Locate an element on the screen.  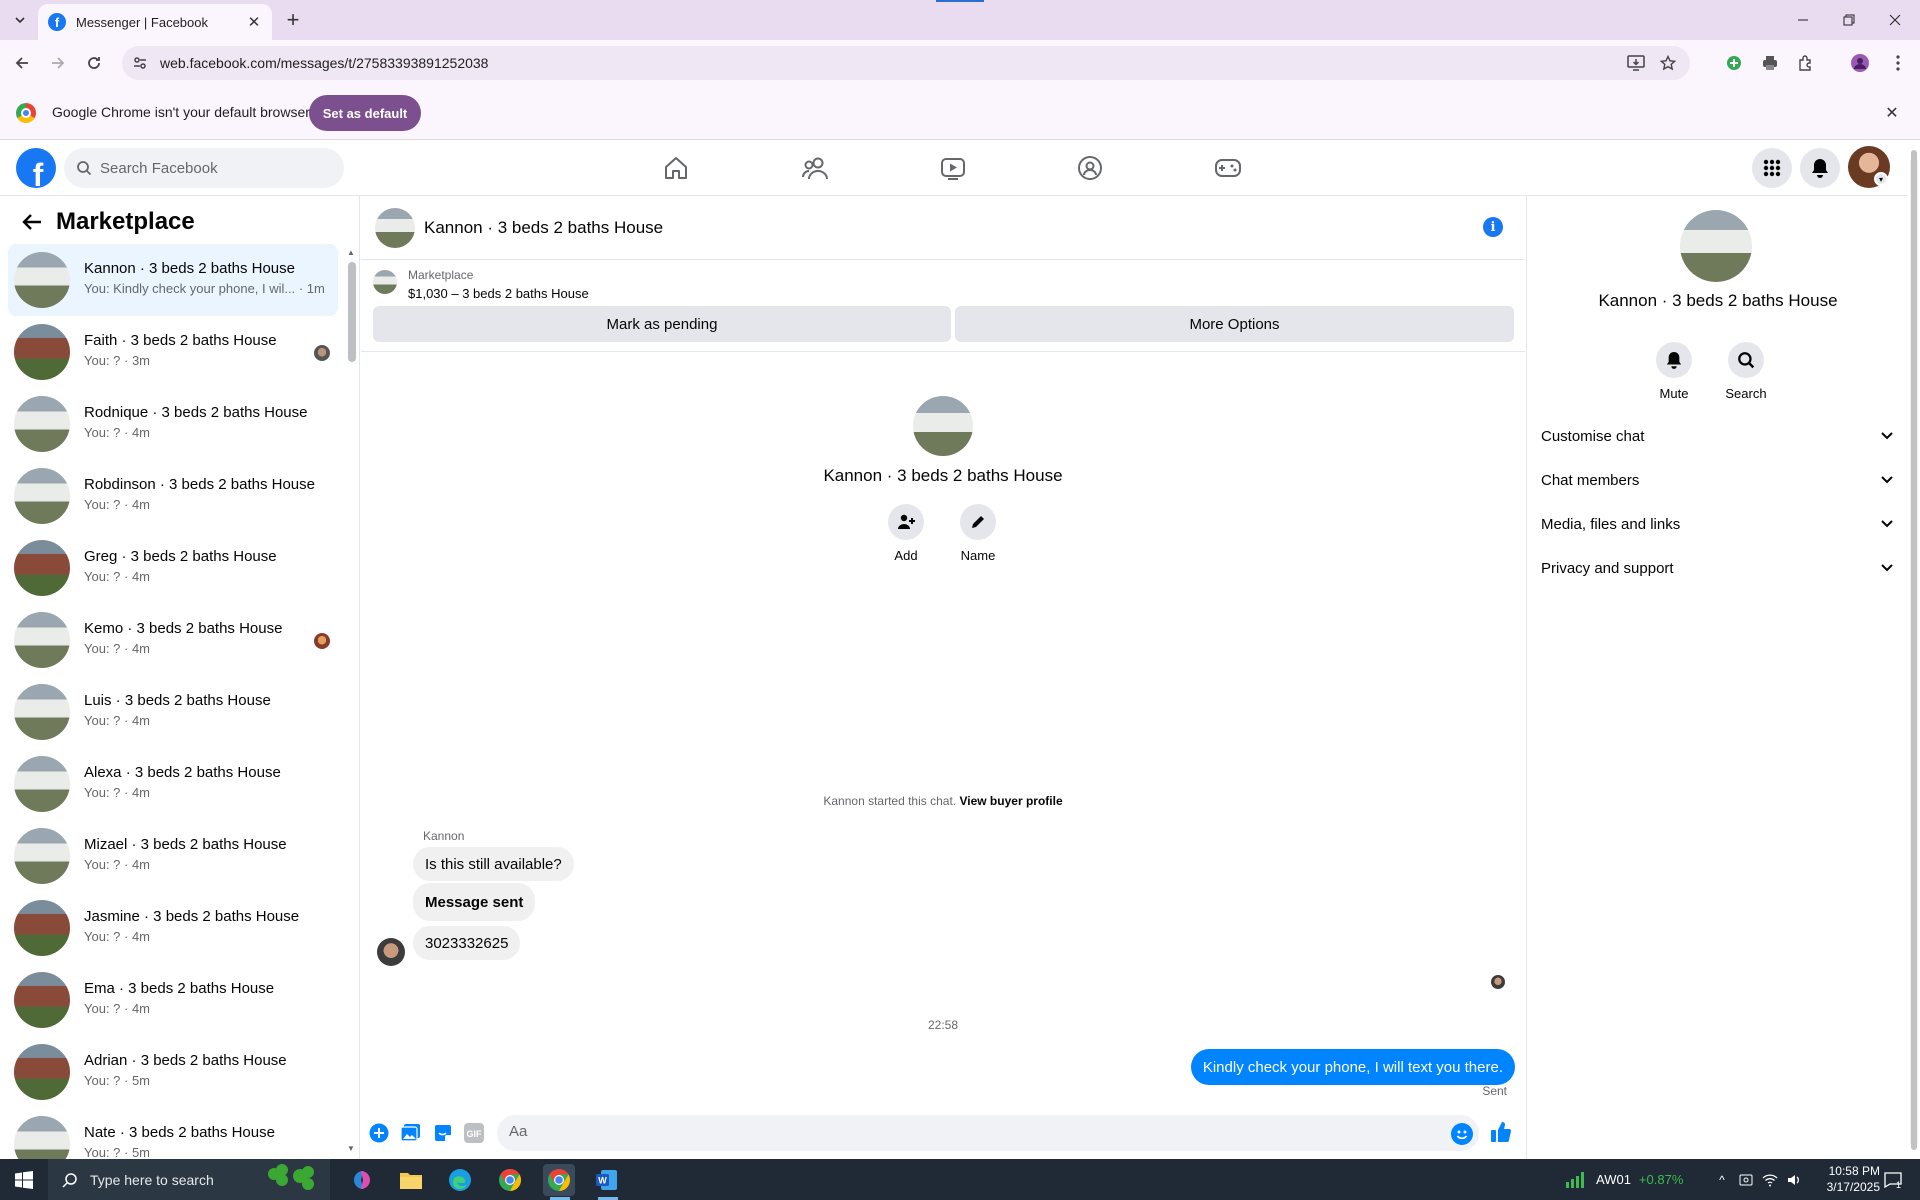
message-input-box is located at coordinates (988, 1133).